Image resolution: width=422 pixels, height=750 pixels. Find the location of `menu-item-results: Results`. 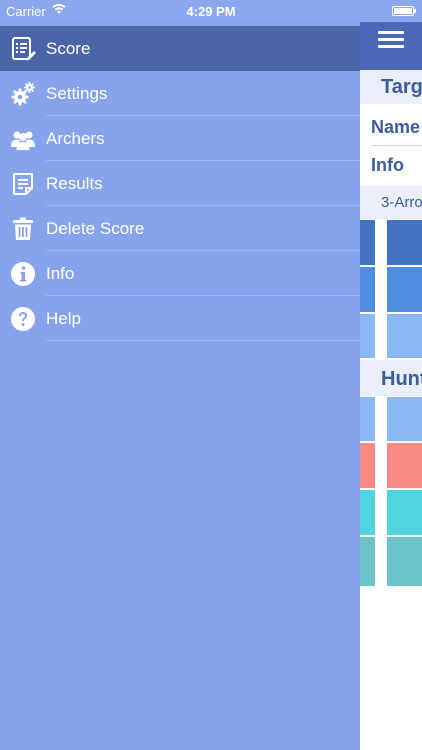

menu-item-results: Results is located at coordinates (180, 183).